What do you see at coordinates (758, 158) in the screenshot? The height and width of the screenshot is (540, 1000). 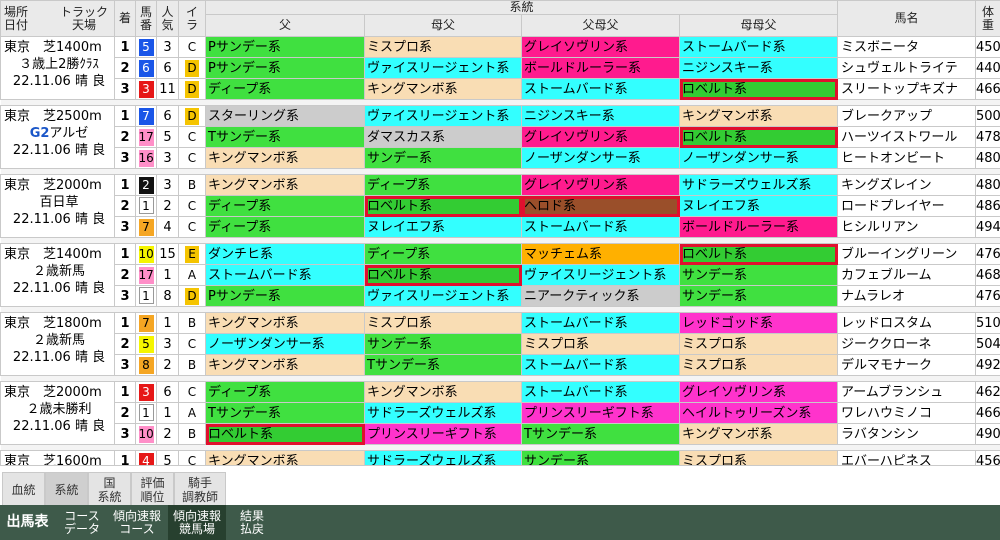 I see `dam-dam-sire-lineage: ノーザンダンサー系` at bounding box center [758, 158].